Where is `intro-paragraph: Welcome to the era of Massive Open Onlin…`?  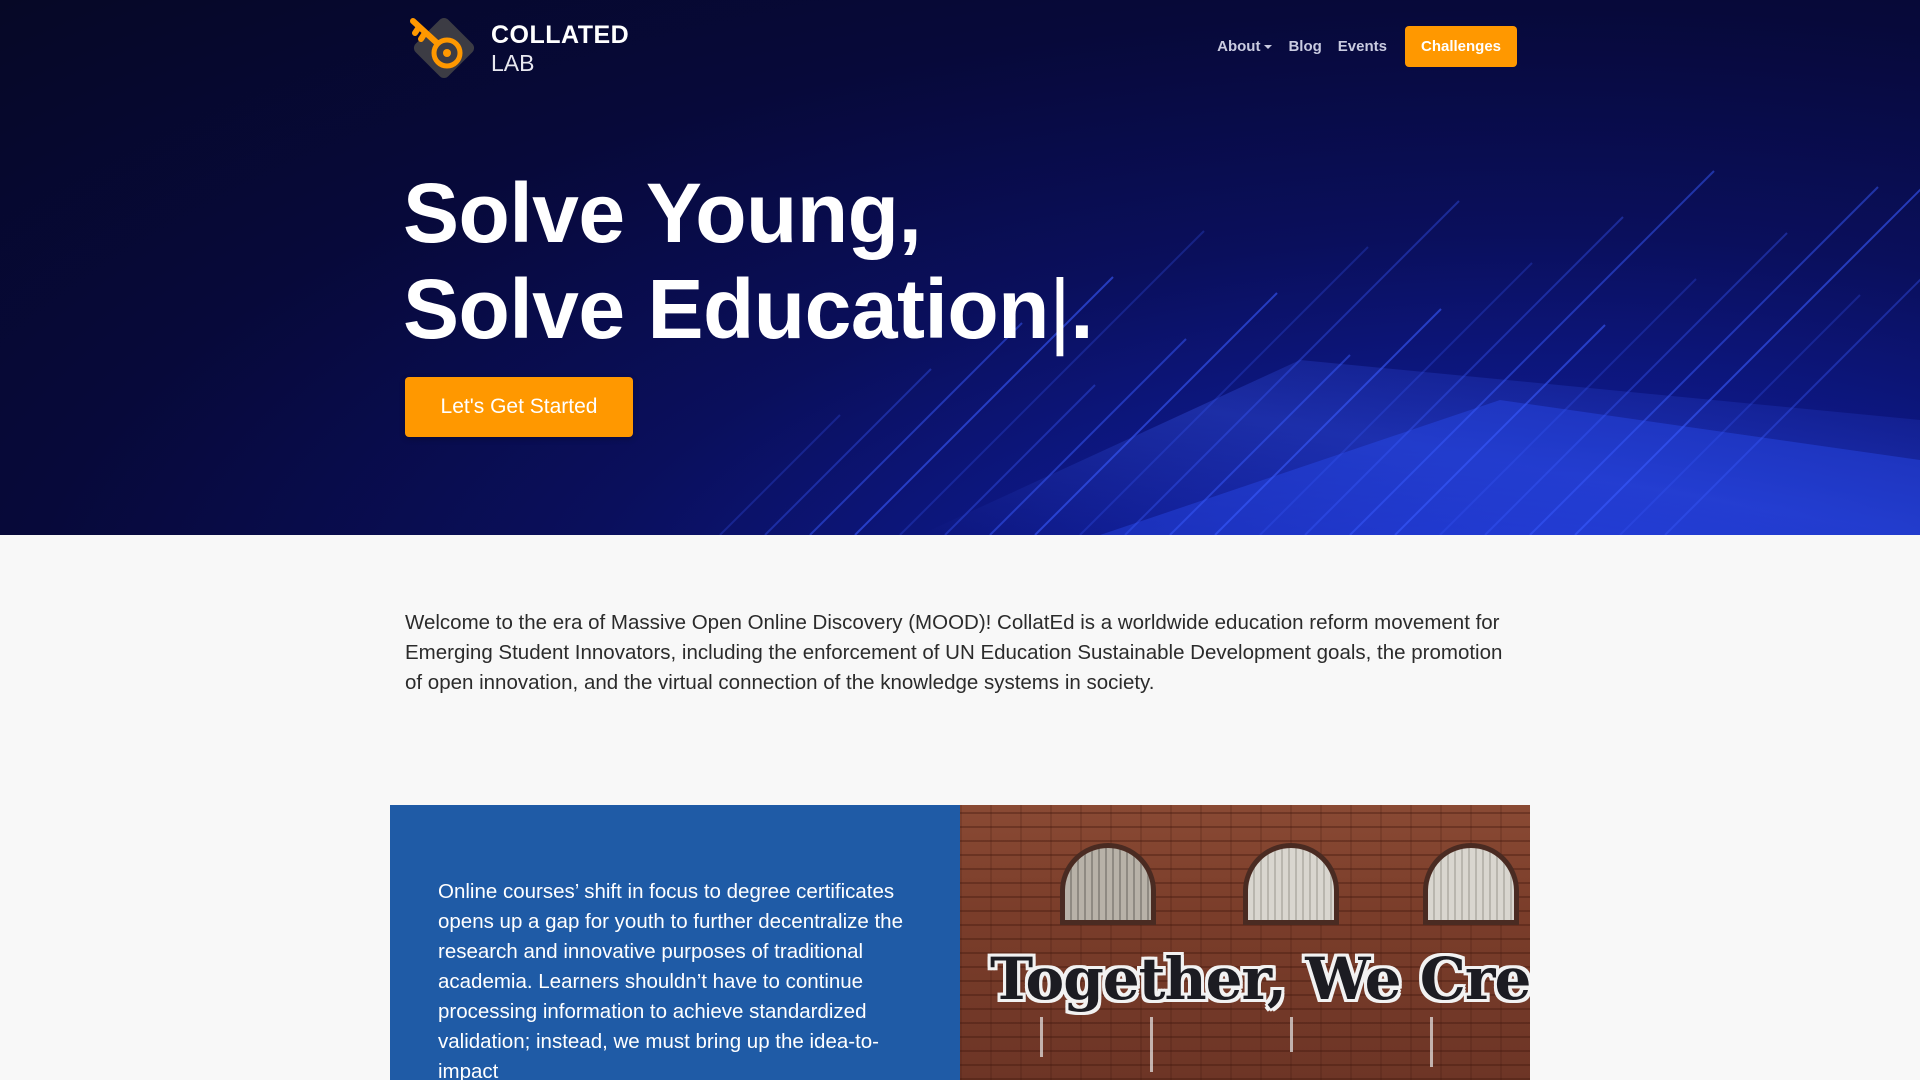
intro-paragraph: Welcome to the era of Massive Open Onlin… is located at coordinates (954, 652).